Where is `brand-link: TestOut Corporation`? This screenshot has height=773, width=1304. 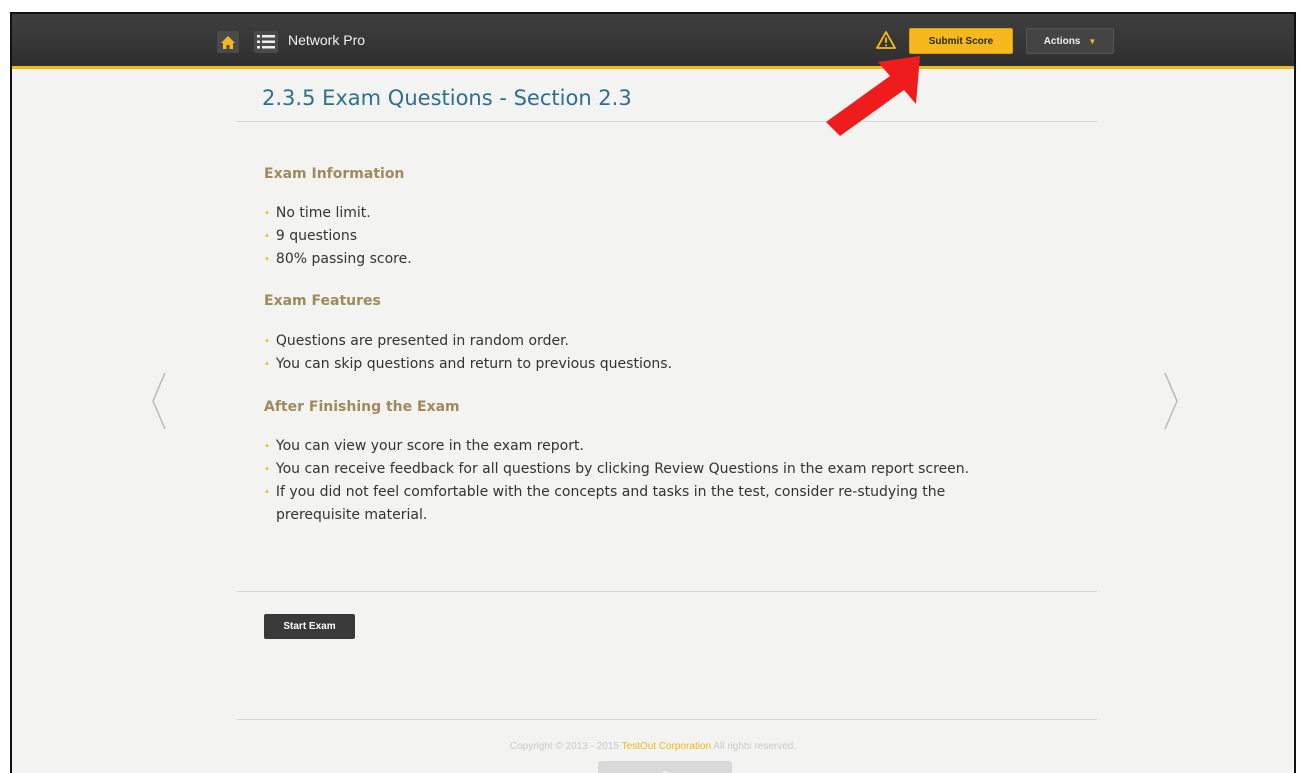 brand-link: TestOut Corporation is located at coordinates (667, 746).